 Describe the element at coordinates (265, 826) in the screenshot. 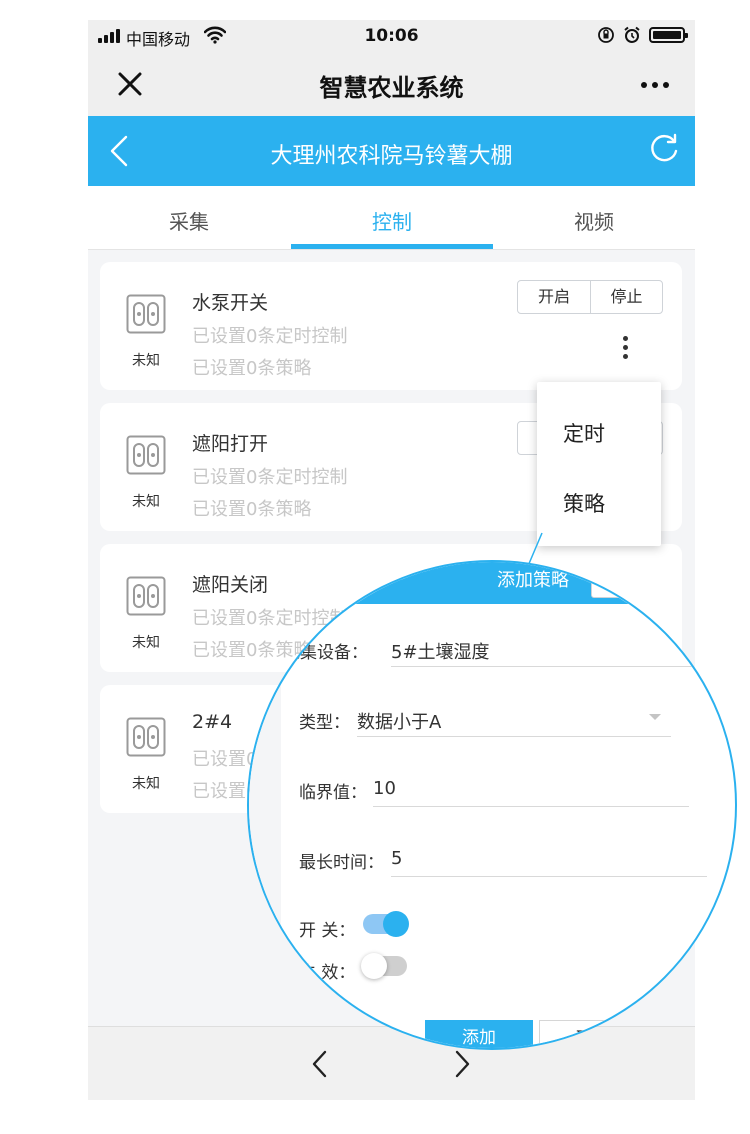

I see `form-left-edge` at that location.